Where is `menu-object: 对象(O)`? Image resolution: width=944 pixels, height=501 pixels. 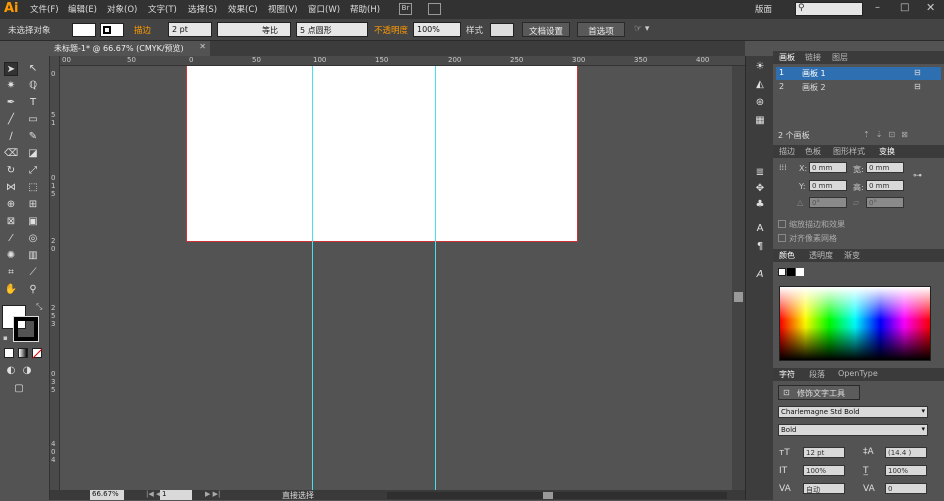 menu-object: 对象(O) is located at coordinates (122, 9).